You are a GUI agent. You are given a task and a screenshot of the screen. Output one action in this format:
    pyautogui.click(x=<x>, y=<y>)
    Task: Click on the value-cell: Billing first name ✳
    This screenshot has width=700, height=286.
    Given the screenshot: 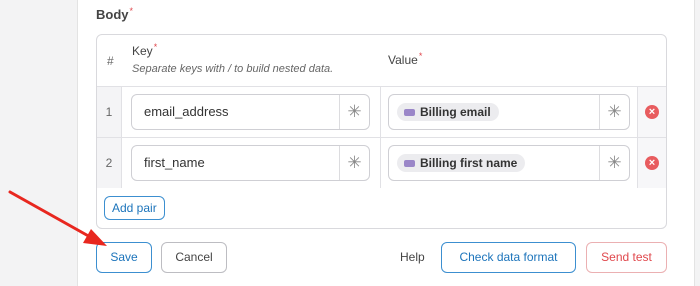 What is the action you would take?
    pyautogui.click(x=509, y=163)
    